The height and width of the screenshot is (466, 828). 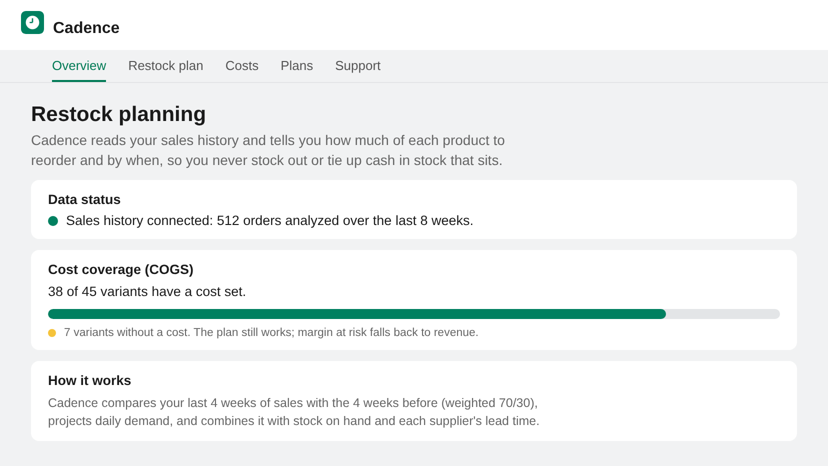 I want to click on card-title: Data status, so click(x=85, y=199).